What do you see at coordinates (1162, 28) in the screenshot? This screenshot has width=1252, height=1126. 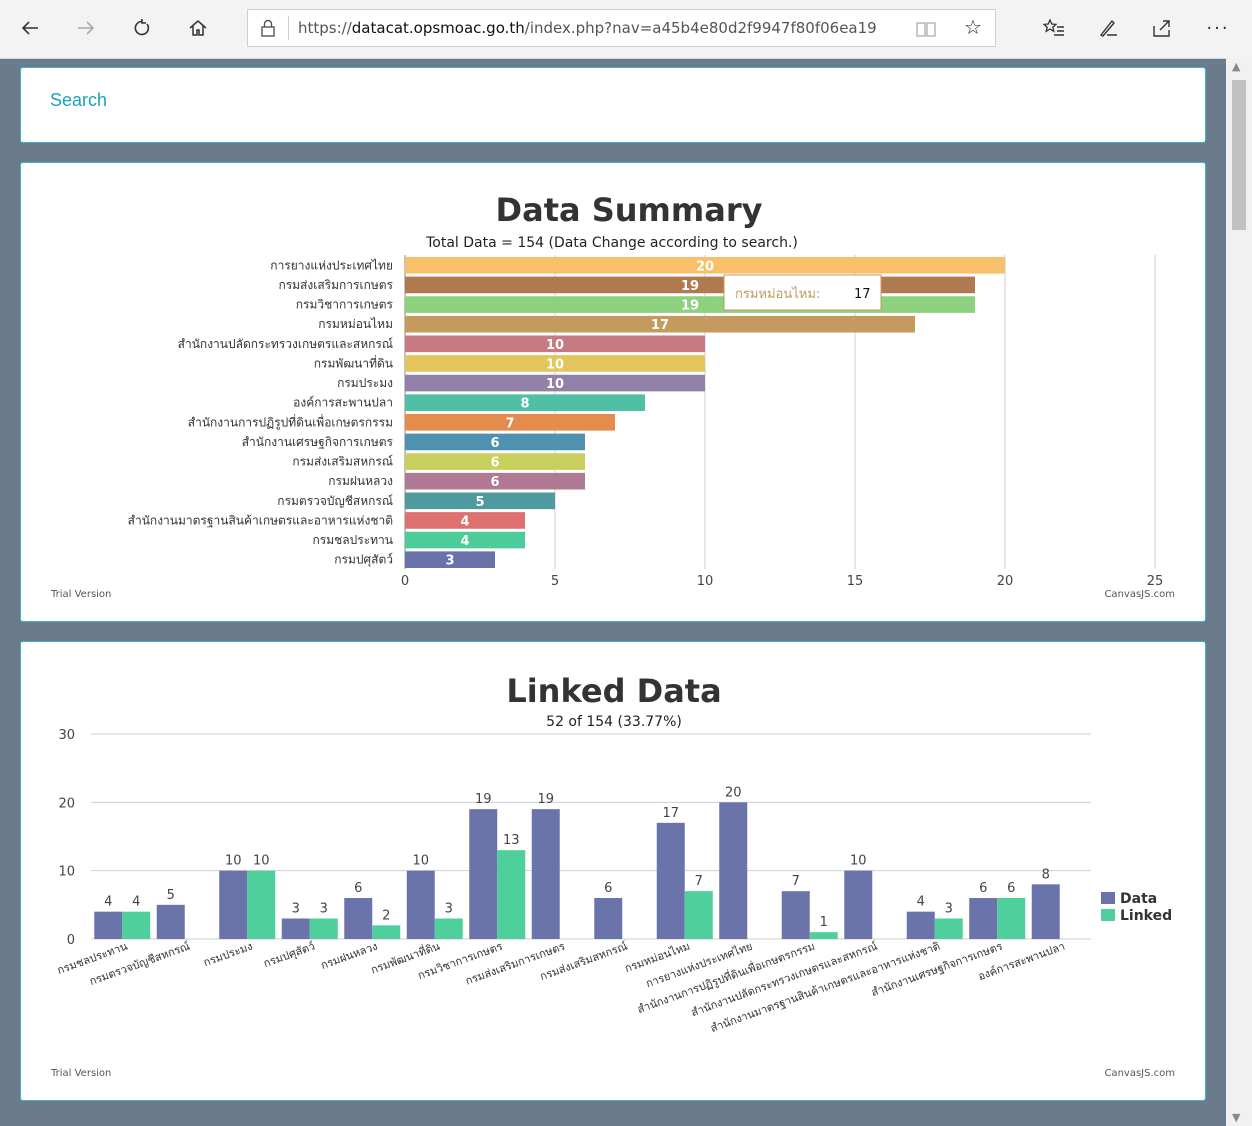 I see `share-icon` at bounding box center [1162, 28].